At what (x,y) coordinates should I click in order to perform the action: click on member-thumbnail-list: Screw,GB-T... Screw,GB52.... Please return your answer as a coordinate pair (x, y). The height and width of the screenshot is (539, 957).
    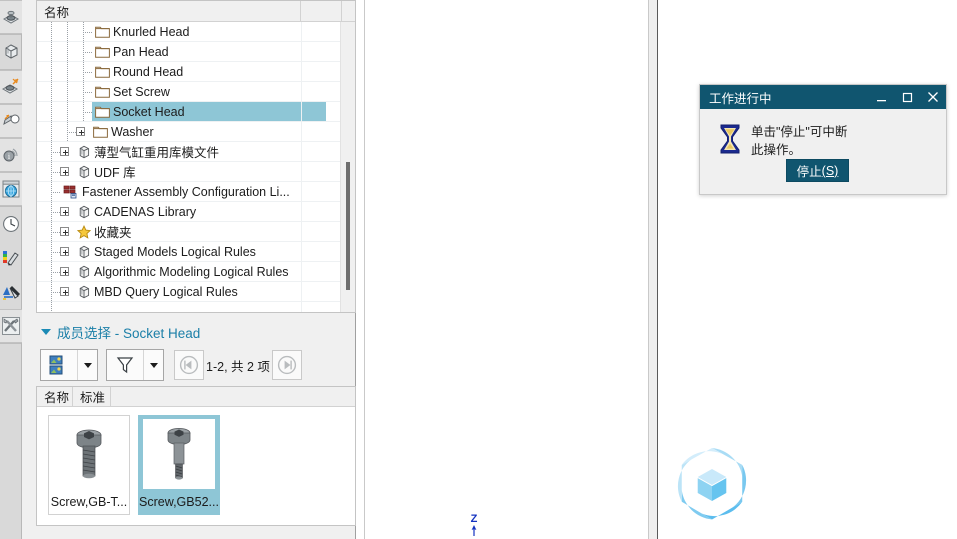
    Looking at the image, I should click on (196, 461).